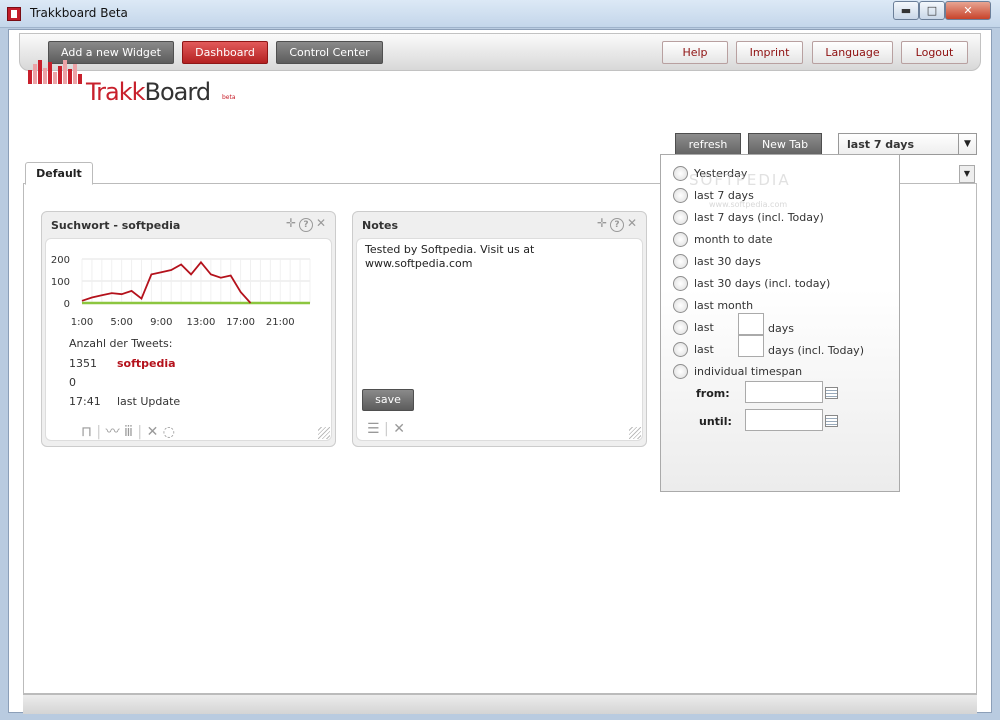 The width and height of the screenshot is (1000, 720). I want to click on from-label: from:, so click(713, 393).